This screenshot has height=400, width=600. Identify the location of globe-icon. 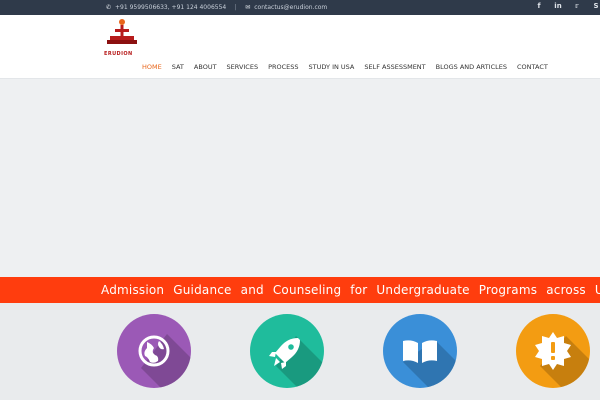
(154, 351).